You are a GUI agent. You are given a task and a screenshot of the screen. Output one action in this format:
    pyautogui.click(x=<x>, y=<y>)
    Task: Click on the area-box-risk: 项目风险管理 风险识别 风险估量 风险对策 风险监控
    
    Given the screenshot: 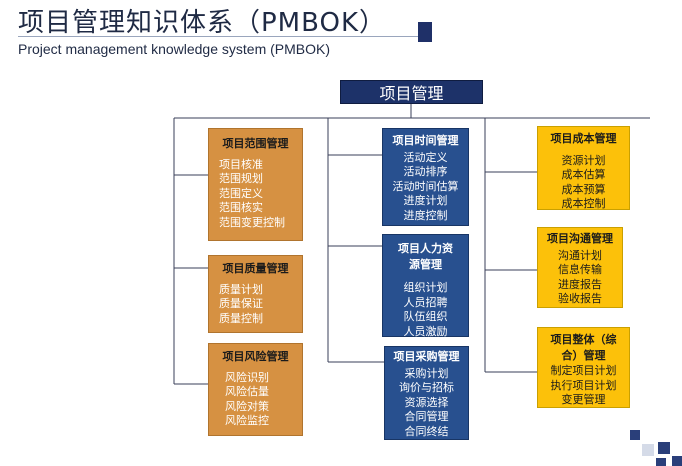 What is the action you would take?
    pyautogui.click(x=255, y=389)
    